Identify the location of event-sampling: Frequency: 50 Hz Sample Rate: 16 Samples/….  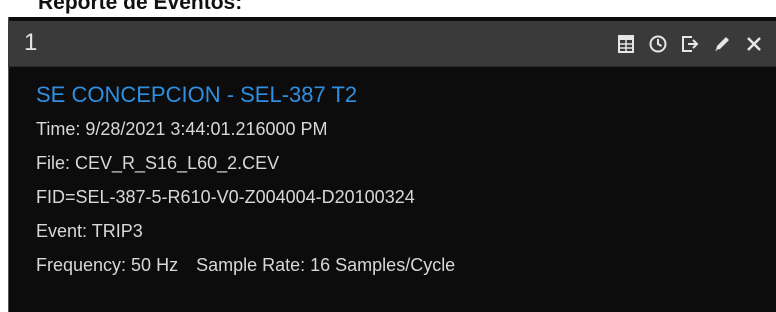
(245, 265).